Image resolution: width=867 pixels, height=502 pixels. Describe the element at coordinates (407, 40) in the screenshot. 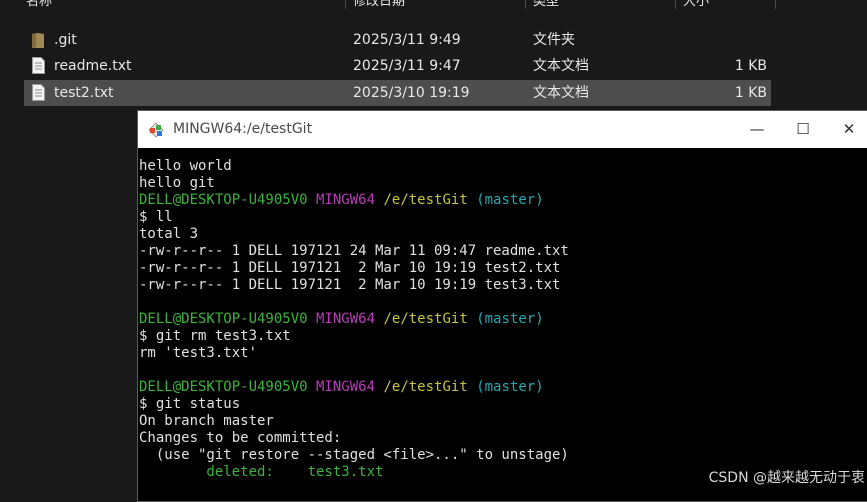

I see `file-date: 2025/3/11 9:49` at that location.